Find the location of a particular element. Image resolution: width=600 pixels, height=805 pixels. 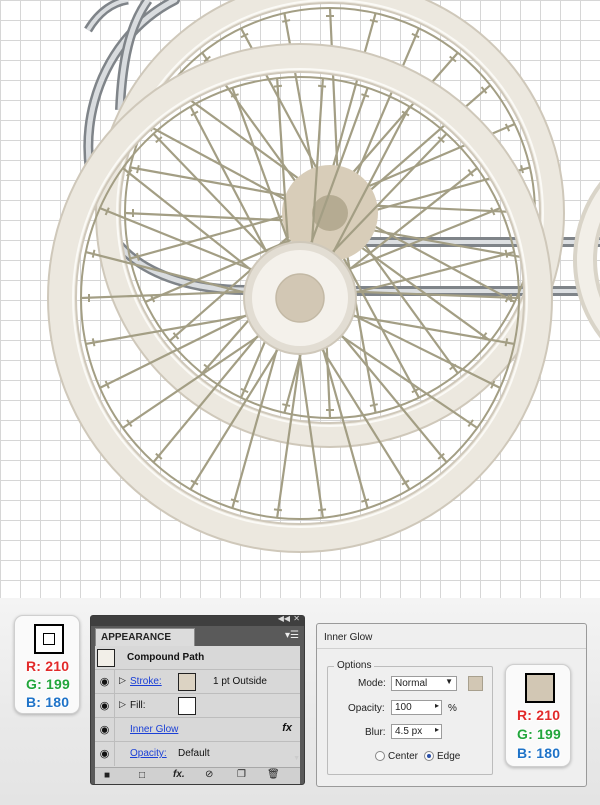

color-swatch-card-right: R: 210 G: 199 B: 180 is located at coordinates (538, 715).